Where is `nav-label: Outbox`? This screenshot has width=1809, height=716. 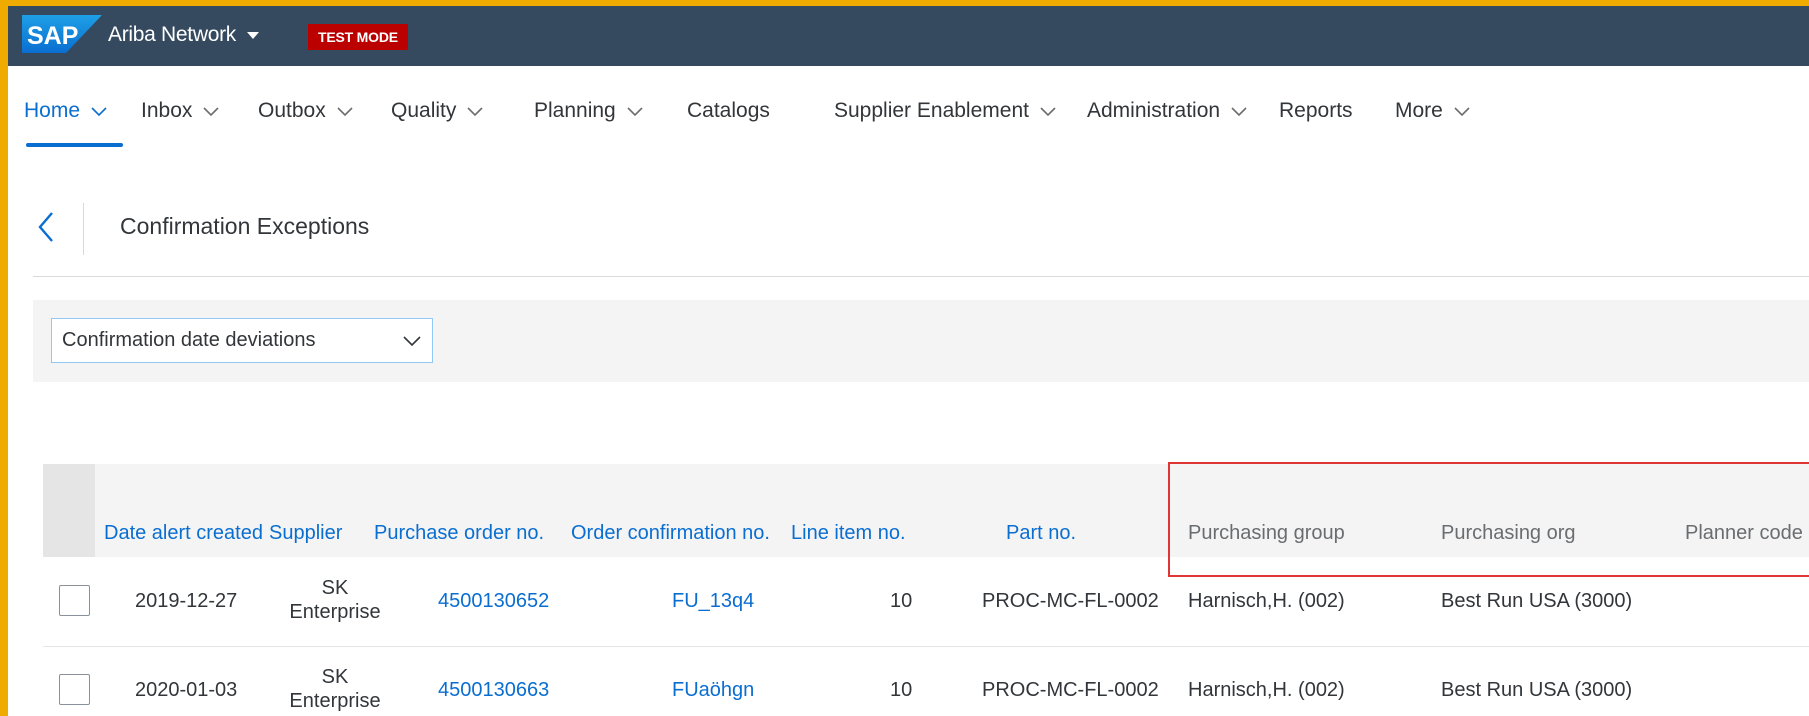
nav-label: Outbox is located at coordinates (292, 110).